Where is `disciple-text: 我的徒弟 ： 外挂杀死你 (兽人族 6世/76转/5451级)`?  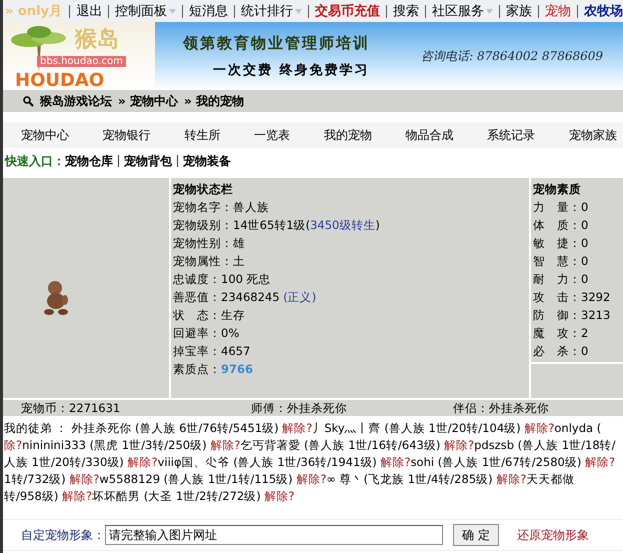
disciple-text: 我的徒弟 ： 外挂杀死你 (兽人族 6世/76转/5451级) is located at coordinates (142, 428).